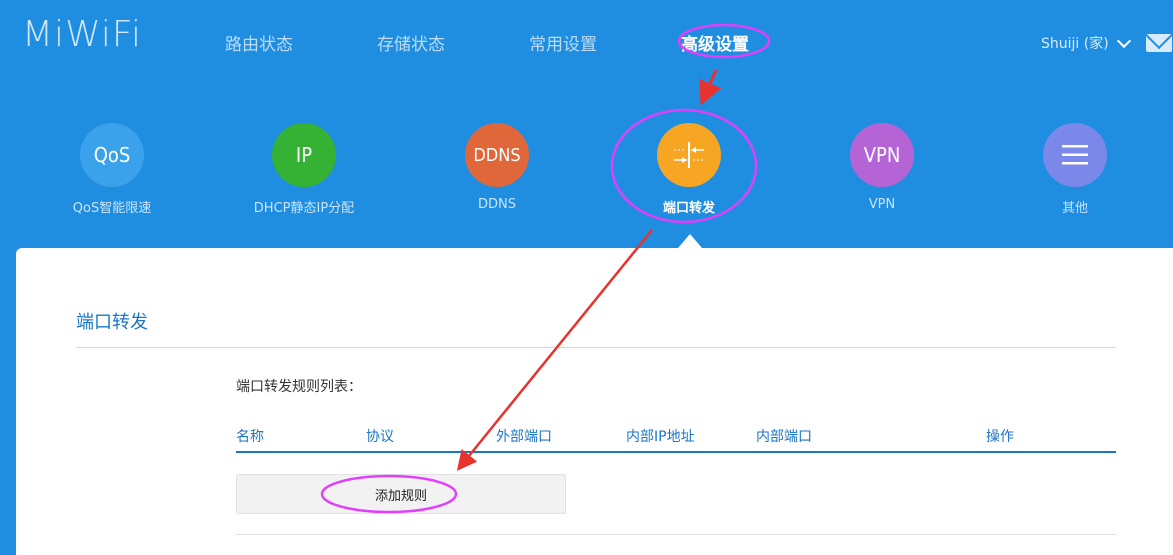  What do you see at coordinates (882, 155) in the screenshot?
I see `vpn-icon: VPN` at bounding box center [882, 155].